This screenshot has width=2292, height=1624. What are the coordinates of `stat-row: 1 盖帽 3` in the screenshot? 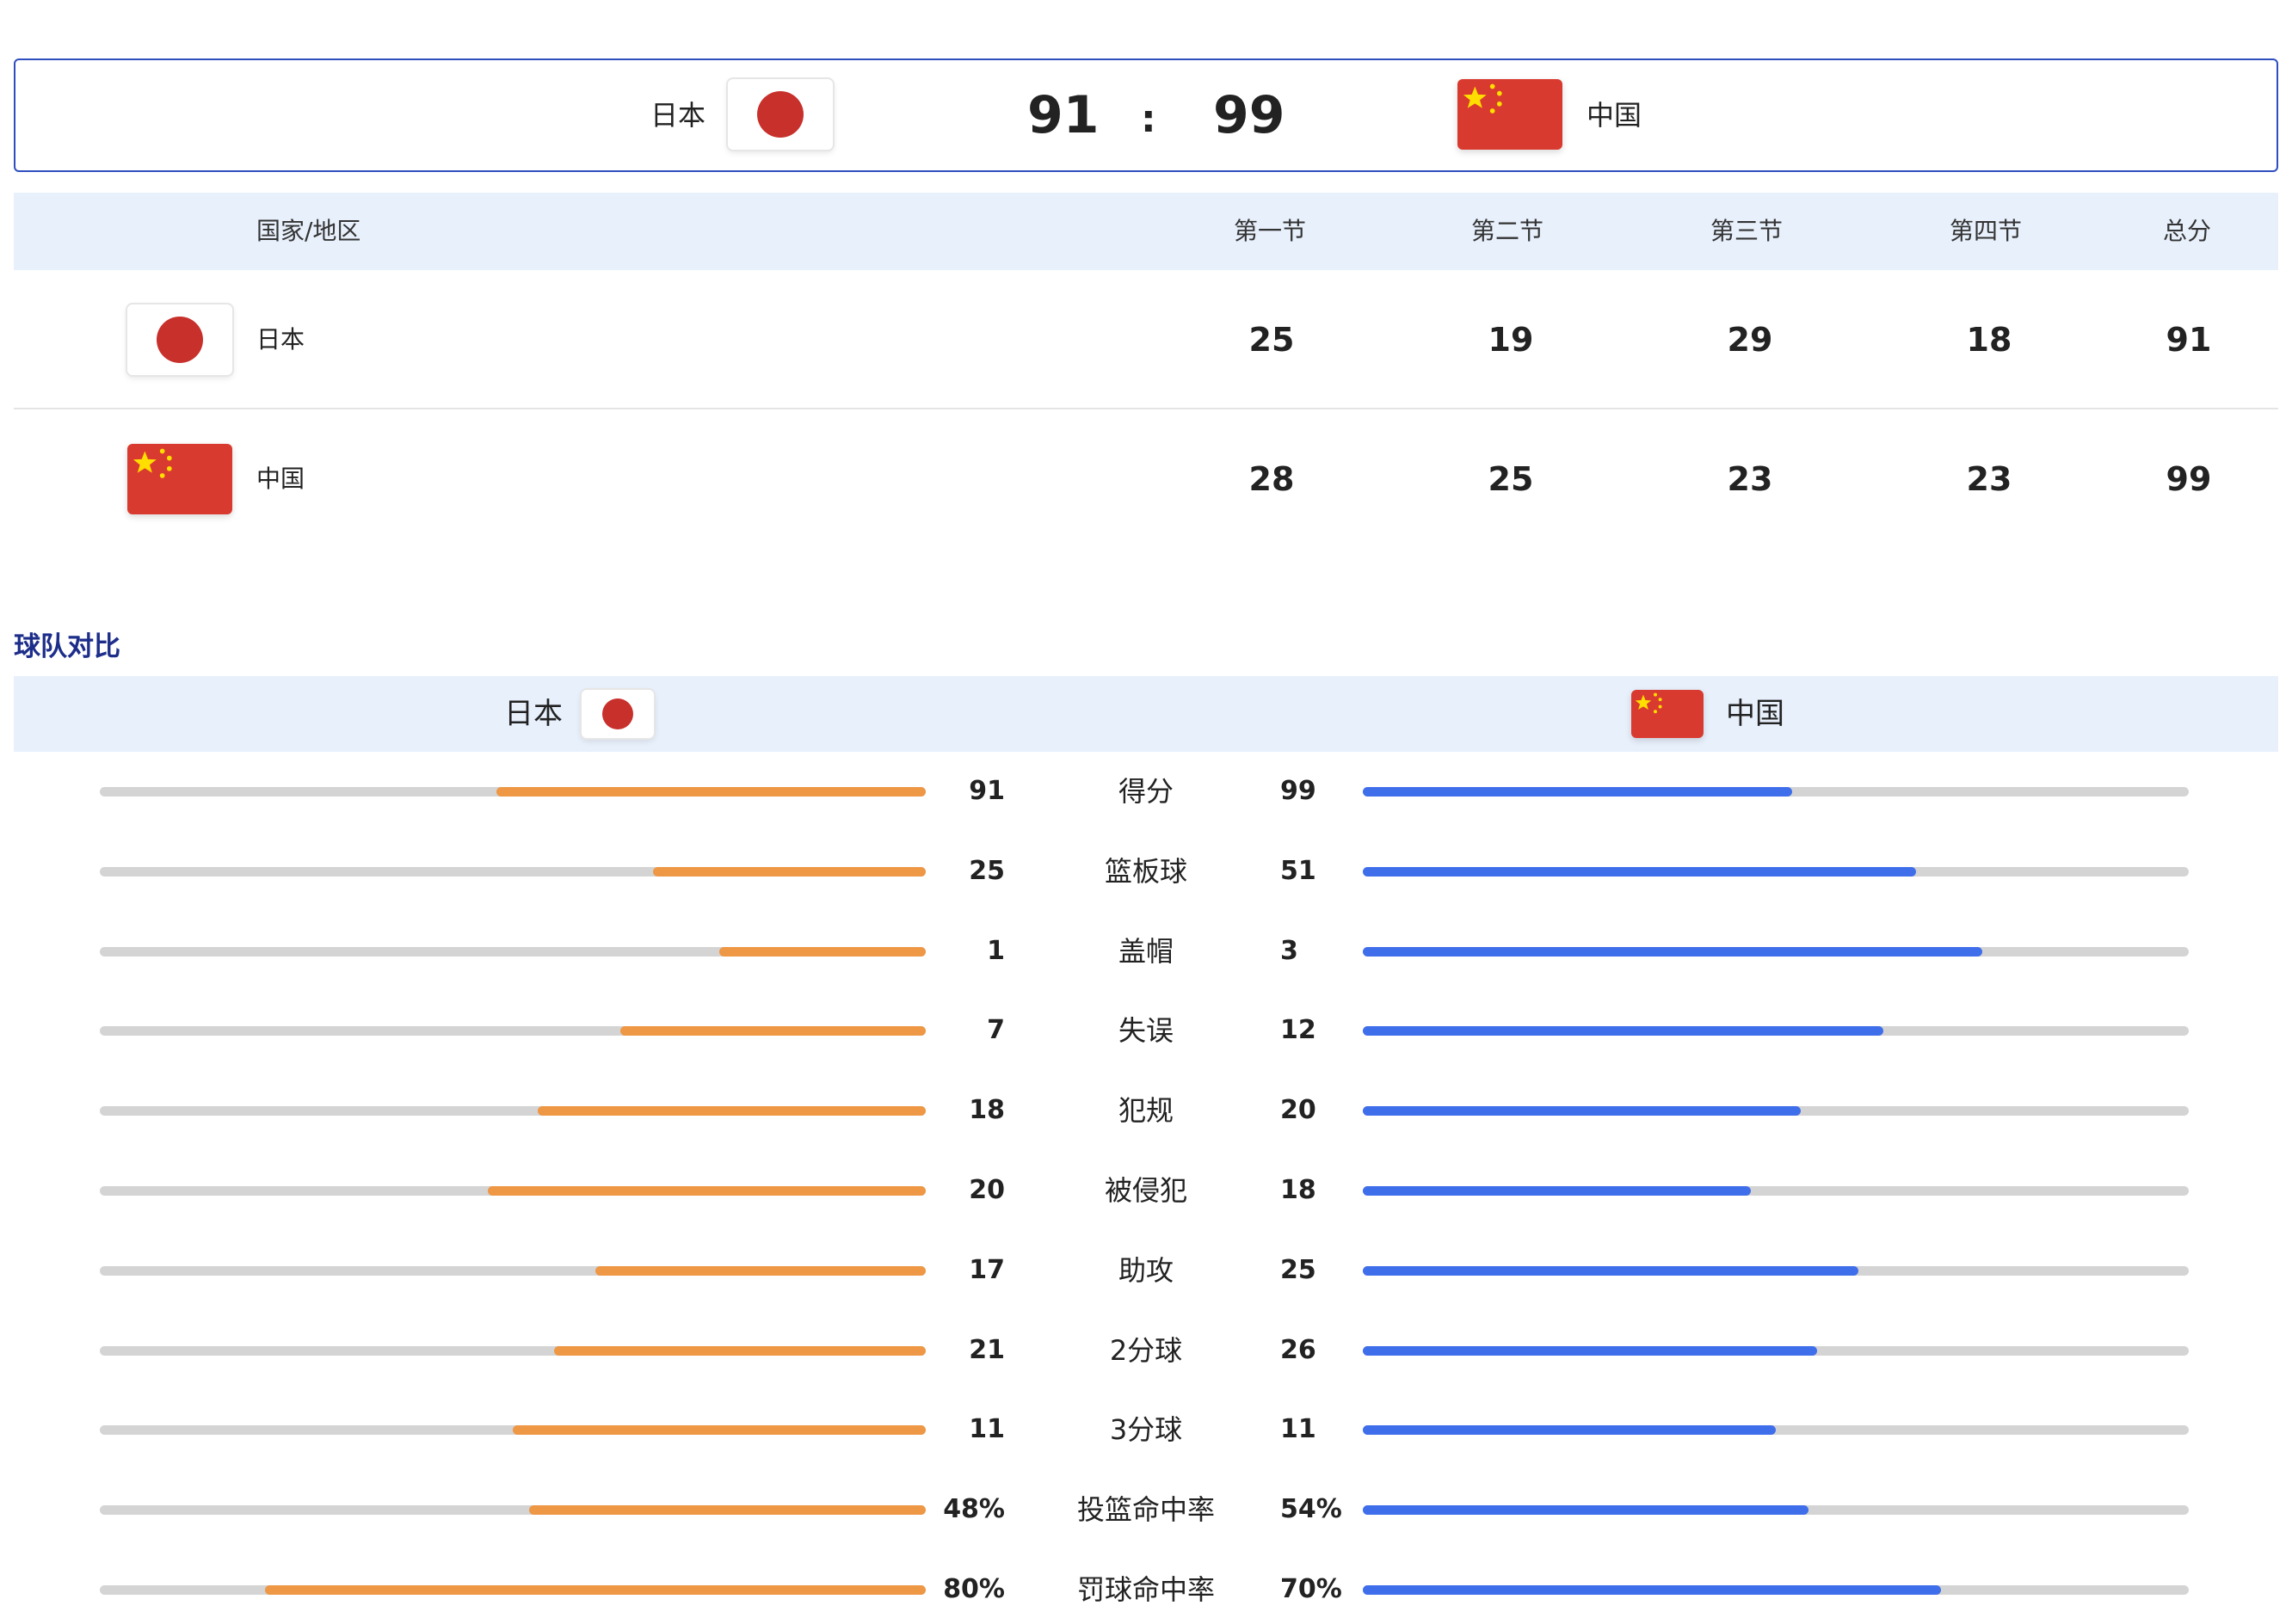 It's located at (1146, 951).